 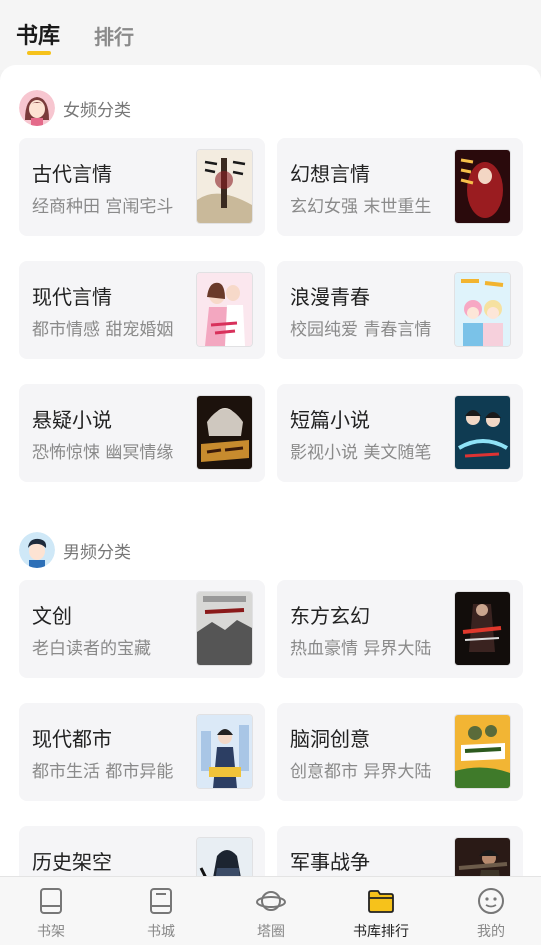 I want to click on category-subtitle: 玄幻女强 末世重生, so click(x=361, y=207).